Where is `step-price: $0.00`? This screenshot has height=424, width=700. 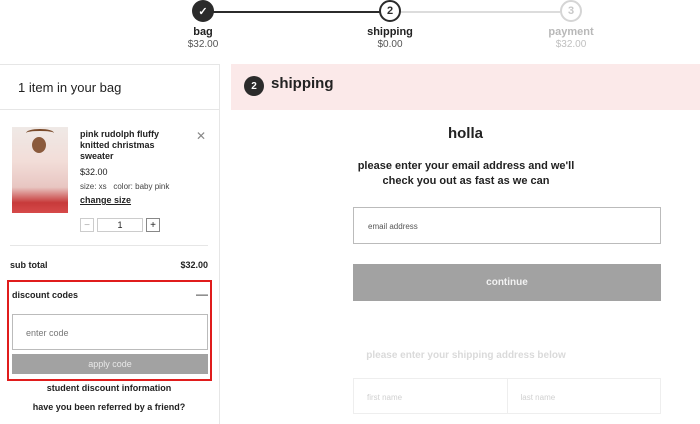
step-price: $0.00 is located at coordinates (390, 44).